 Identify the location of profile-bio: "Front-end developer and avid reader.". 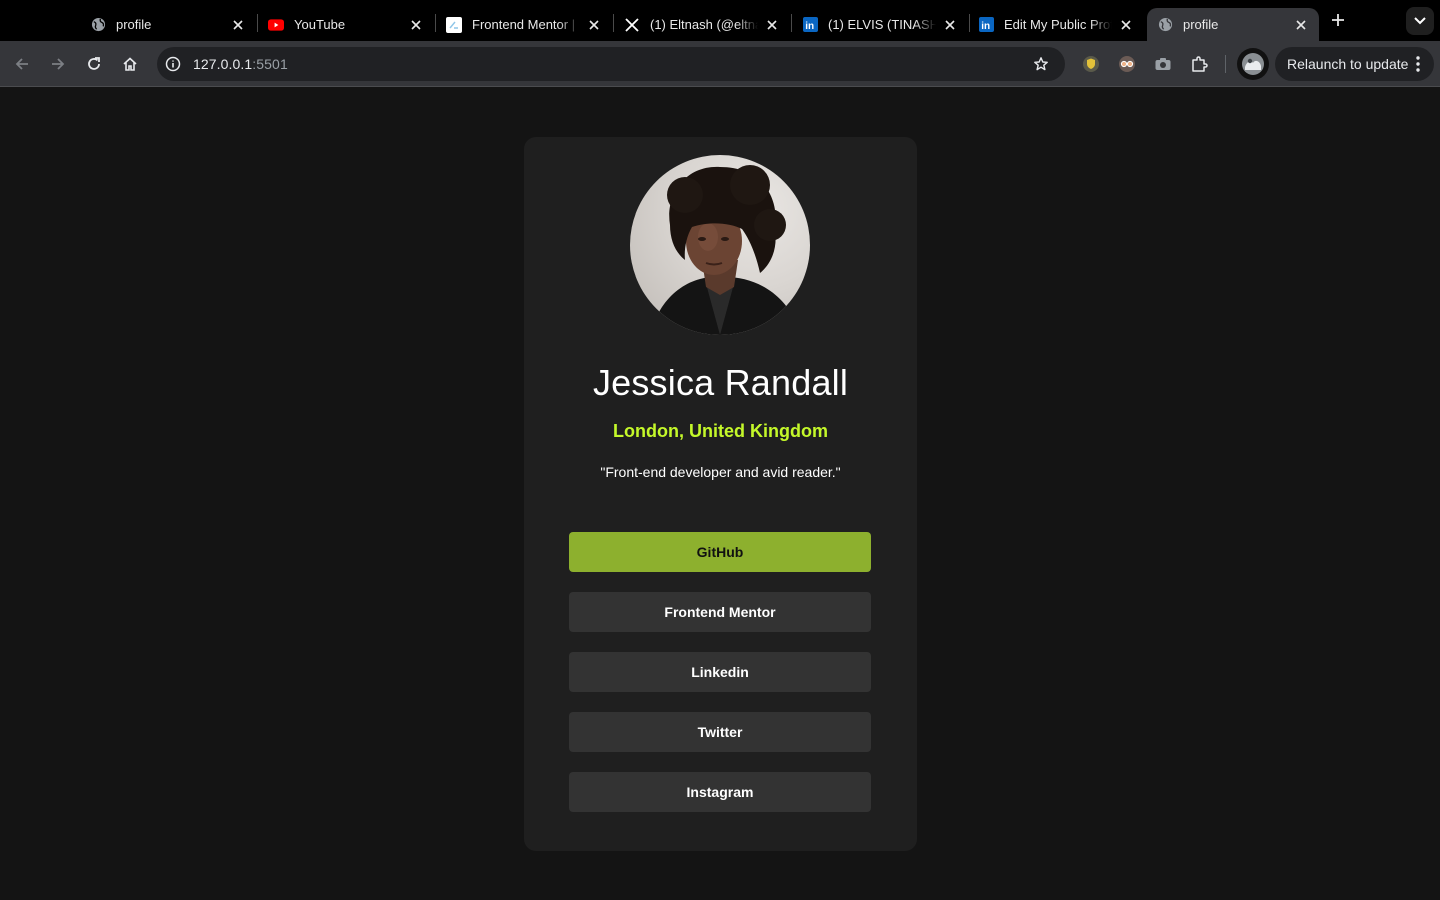
(720, 472).